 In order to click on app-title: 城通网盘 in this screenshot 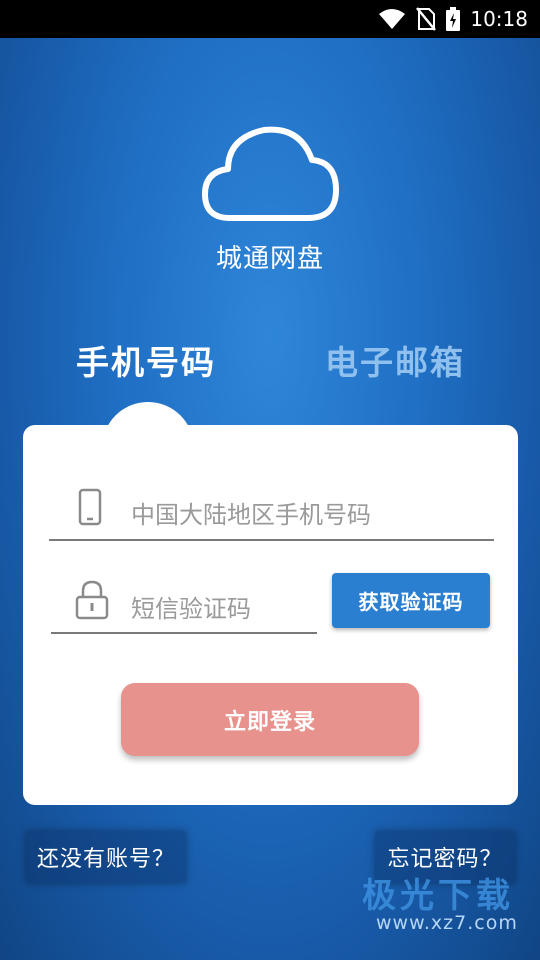, I will do `click(269, 259)`.